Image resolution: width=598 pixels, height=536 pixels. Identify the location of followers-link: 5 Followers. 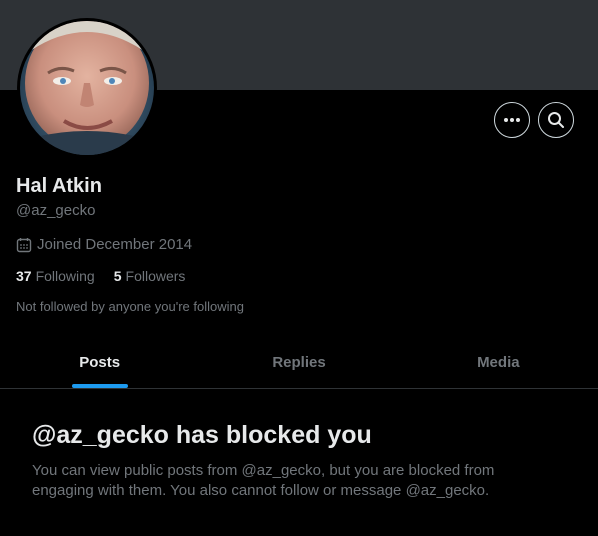
(150, 276).